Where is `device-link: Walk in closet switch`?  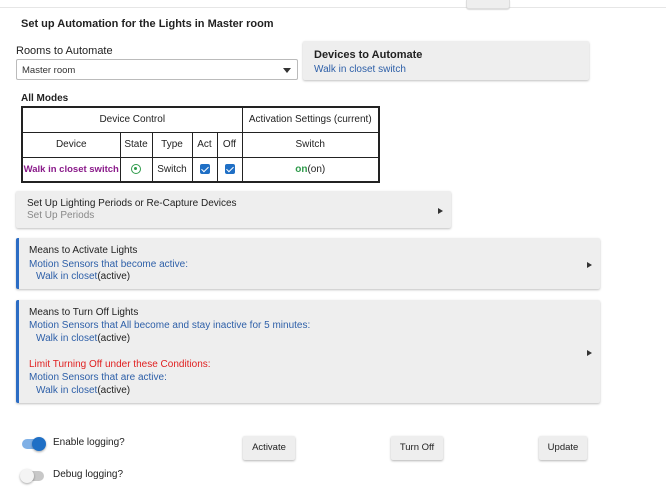 device-link: Walk in closet switch is located at coordinates (71, 169).